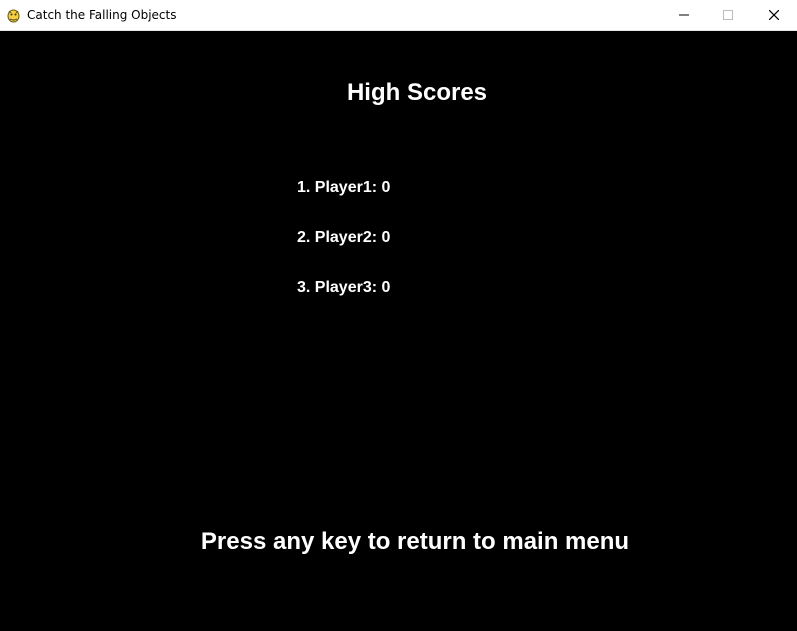  I want to click on high-scores-heading: High Scores, so click(417, 92).